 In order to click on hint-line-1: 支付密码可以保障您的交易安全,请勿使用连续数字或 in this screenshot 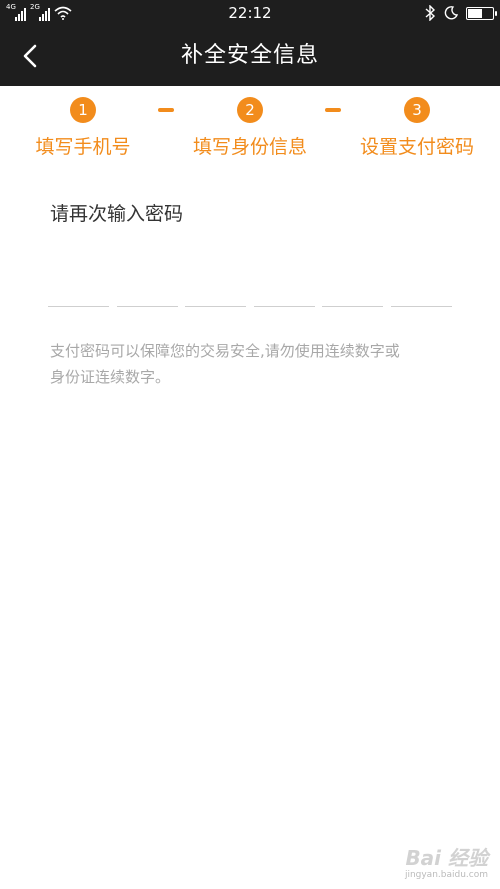, I will do `click(225, 351)`.